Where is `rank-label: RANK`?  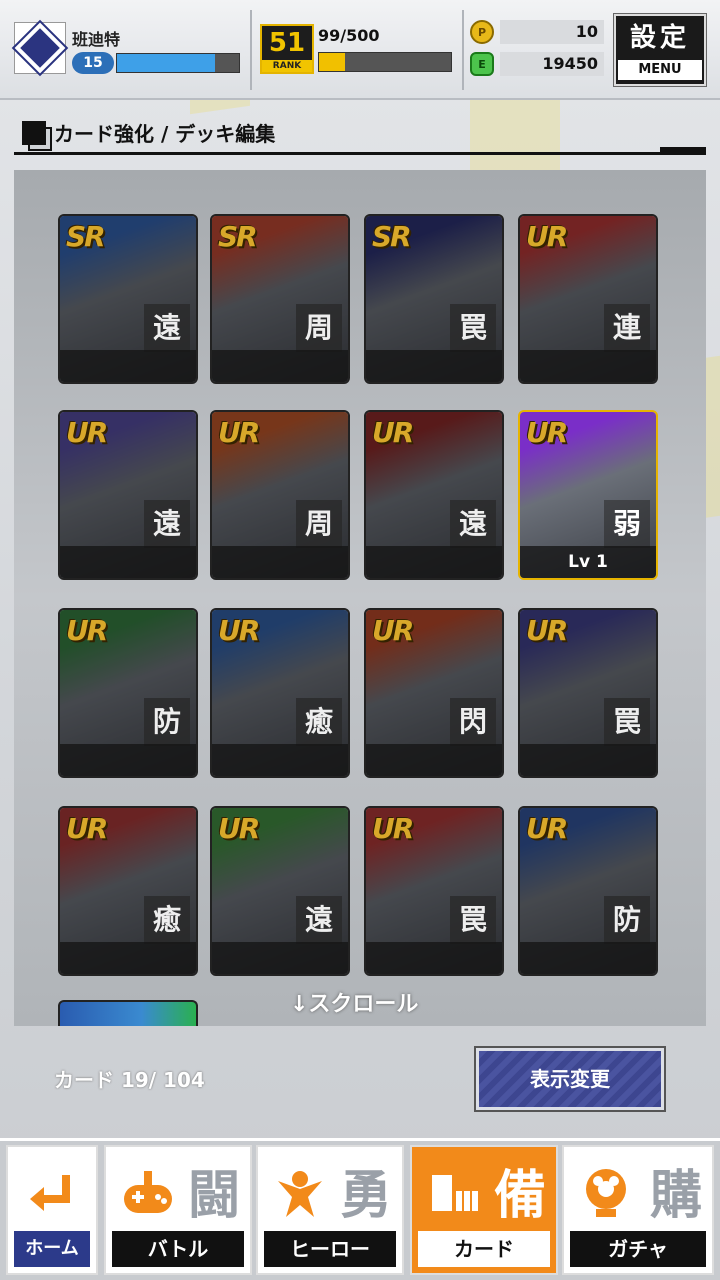
rank-label: RANK is located at coordinates (287, 66).